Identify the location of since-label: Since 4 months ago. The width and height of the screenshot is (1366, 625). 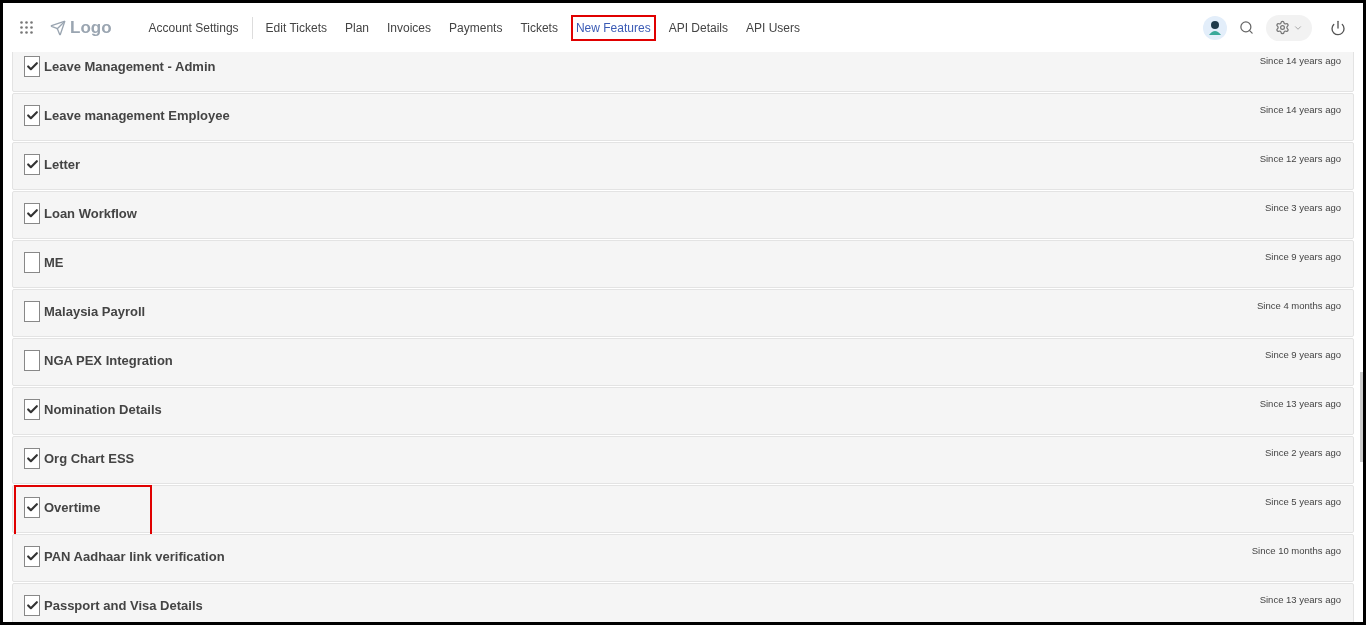
(1299, 306).